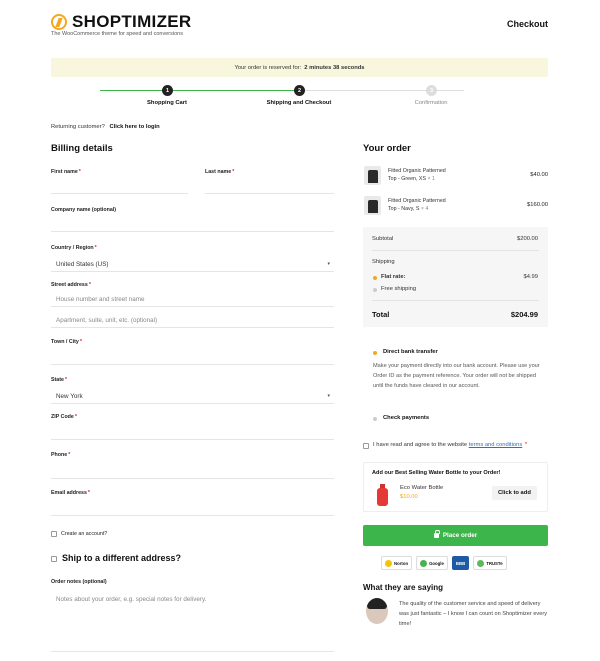 The image size is (600, 661). I want to click on step-3-dot: 3, so click(431, 90).